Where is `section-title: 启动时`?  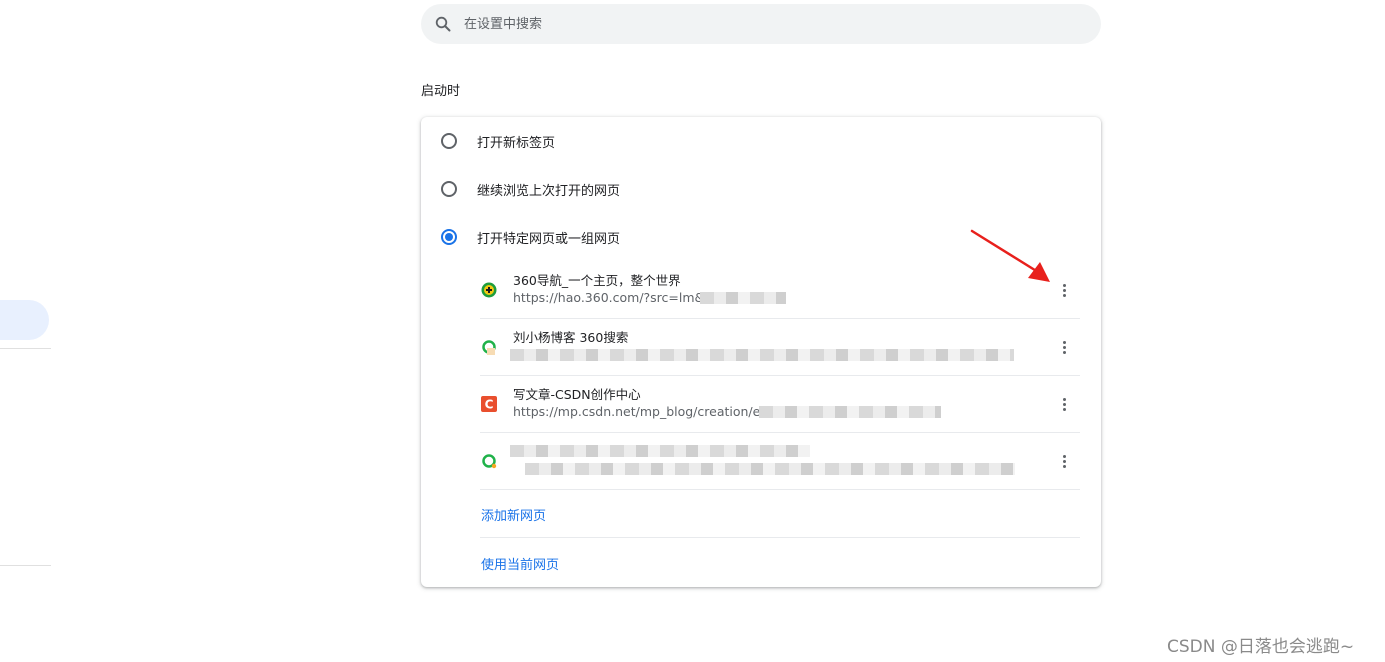 section-title: 启动时 is located at coordinates (441, 91).